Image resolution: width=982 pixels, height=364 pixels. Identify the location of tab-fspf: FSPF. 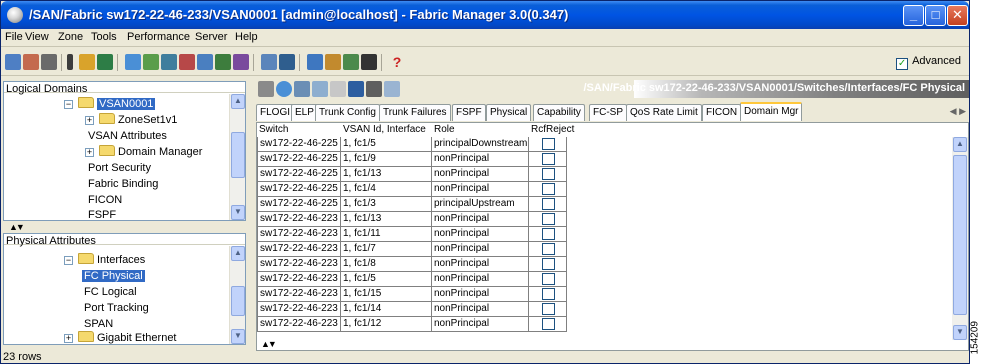
(469, 112).